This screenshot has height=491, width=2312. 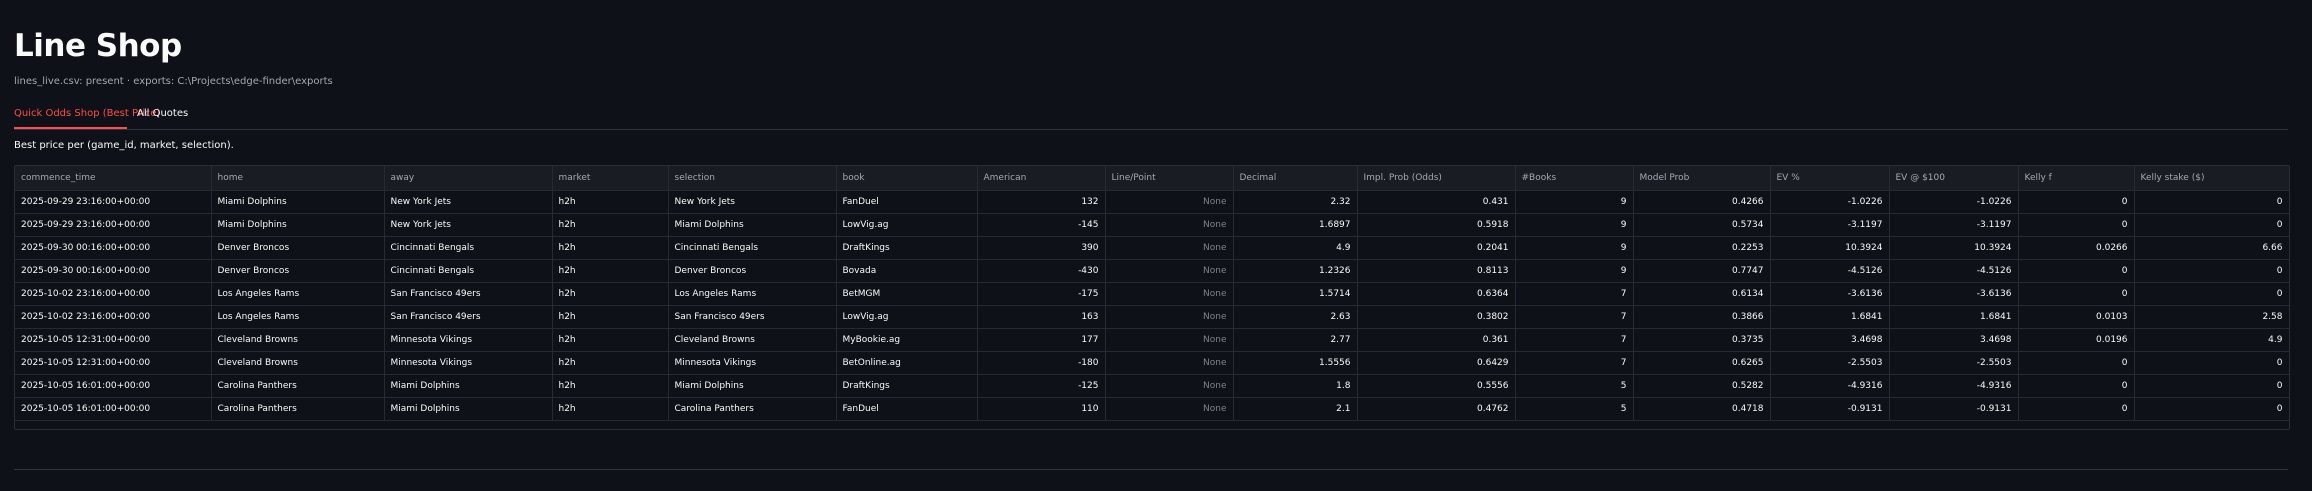 I want to click on column-header: Model Prob, so click(x=1702, y=178).